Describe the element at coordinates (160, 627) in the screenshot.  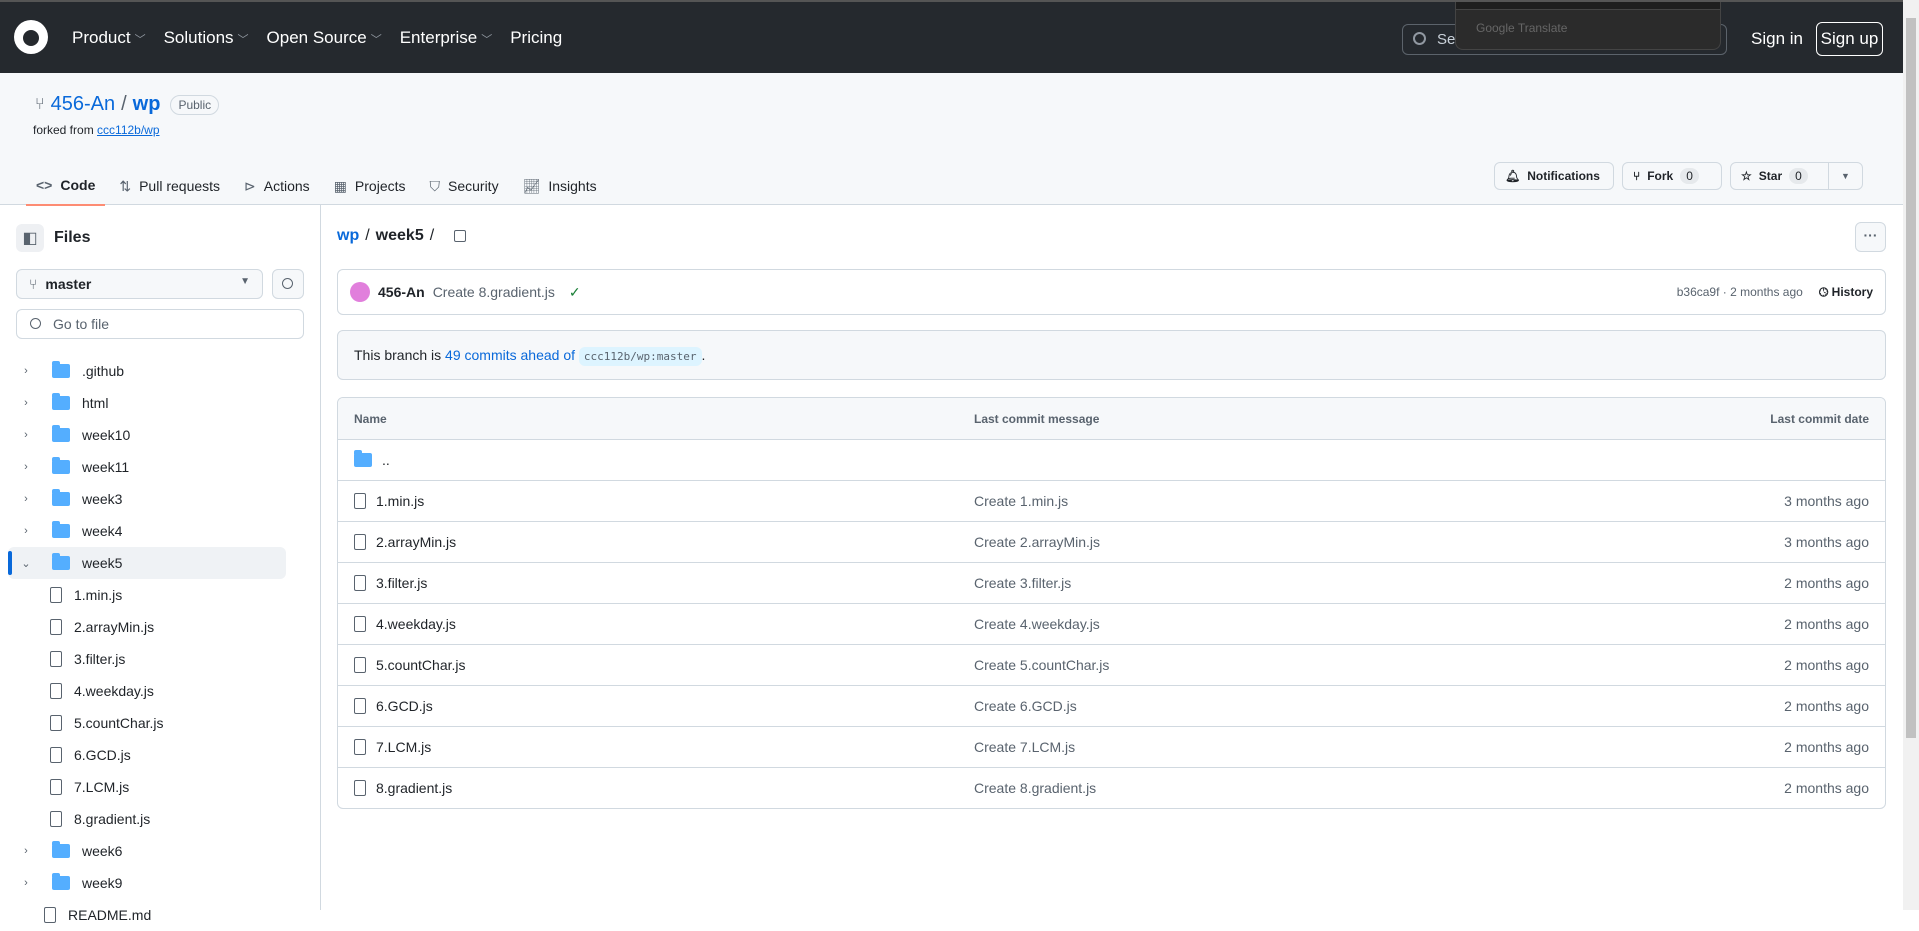
I see `tree-item: 2.arrayMin.js` at that location.